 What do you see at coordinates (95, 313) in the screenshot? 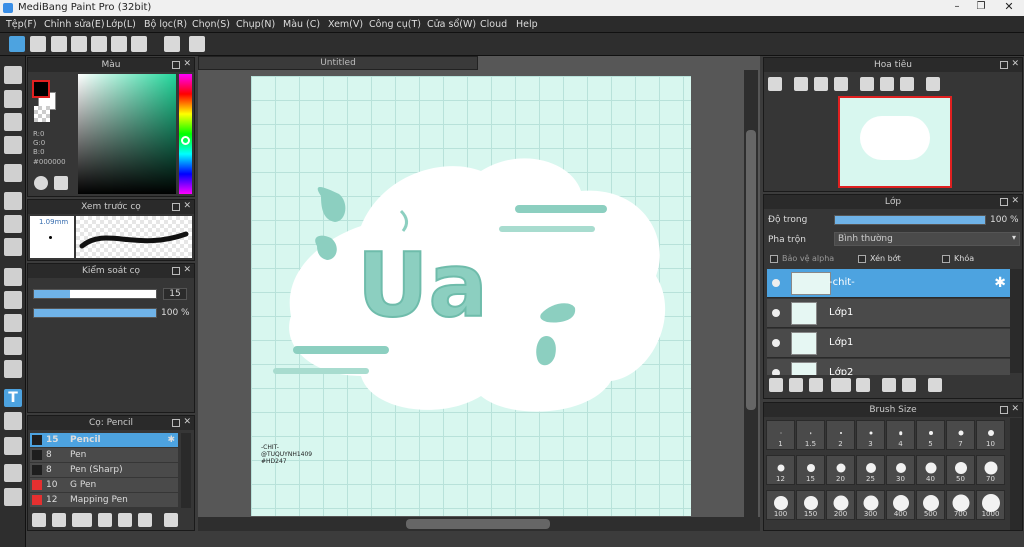
I see `brush-opacity-slider` at bounding box center [95, 313].